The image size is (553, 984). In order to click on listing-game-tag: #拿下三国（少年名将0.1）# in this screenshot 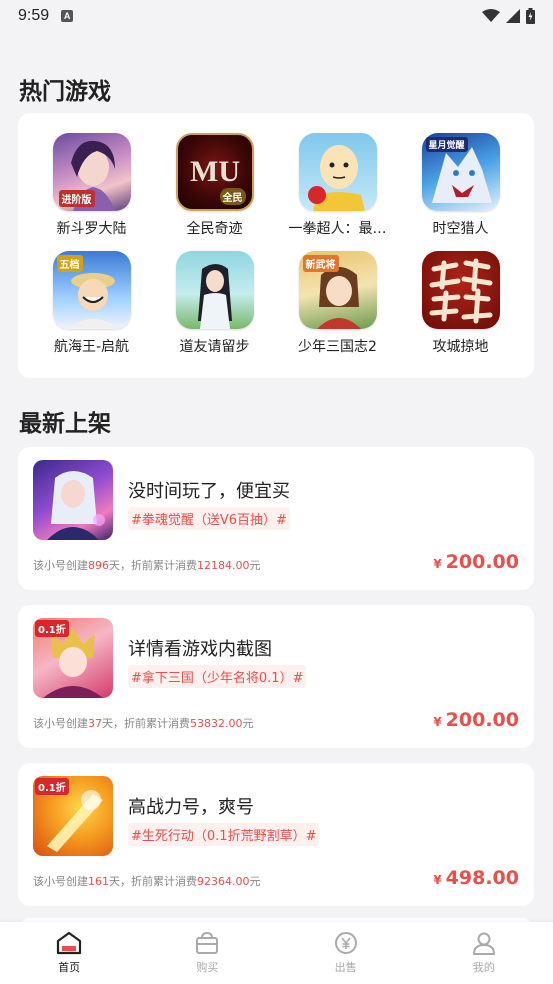, I will do `click(217, 676)`.